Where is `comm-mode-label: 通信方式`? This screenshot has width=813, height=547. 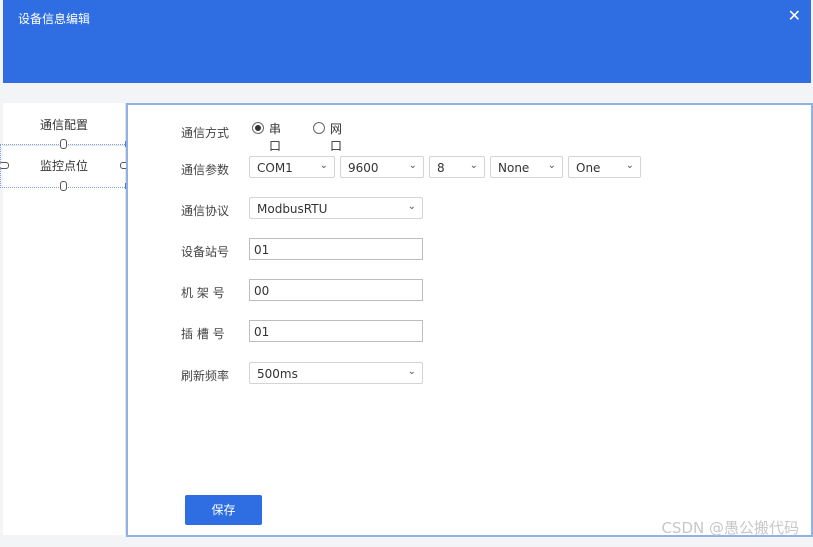
comm-mode-label: 通信方式 is located at coordinates (205, 133).